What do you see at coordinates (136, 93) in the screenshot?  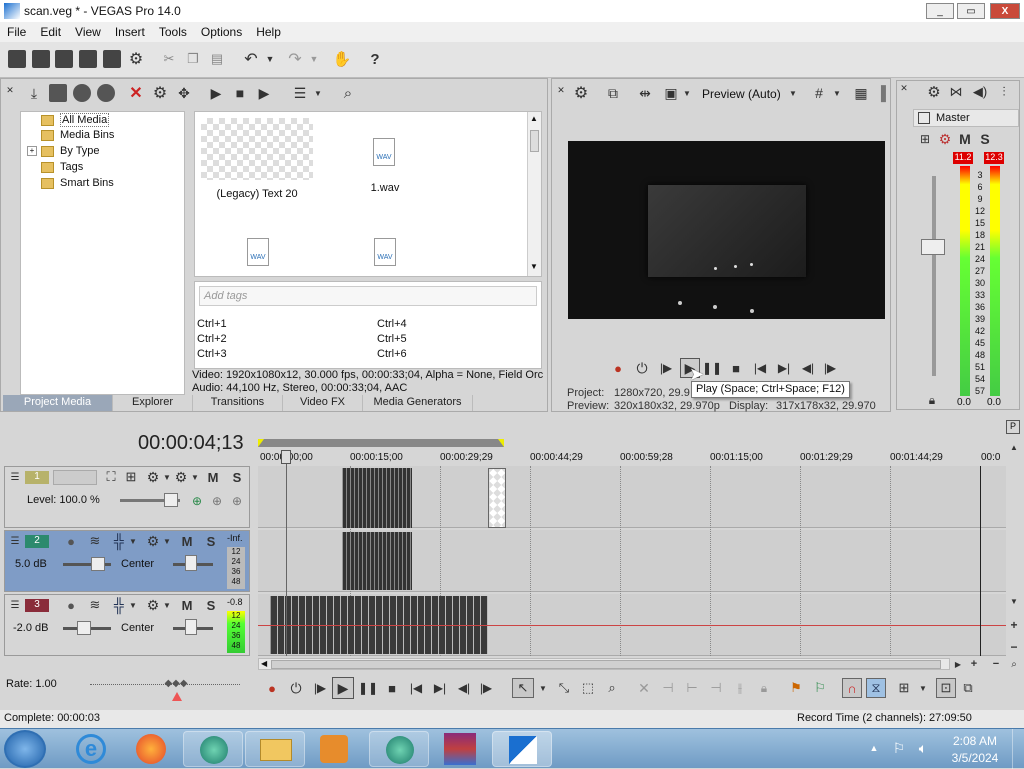 I see `remove-media-icon: ✕` at bounding box center [136, 93].